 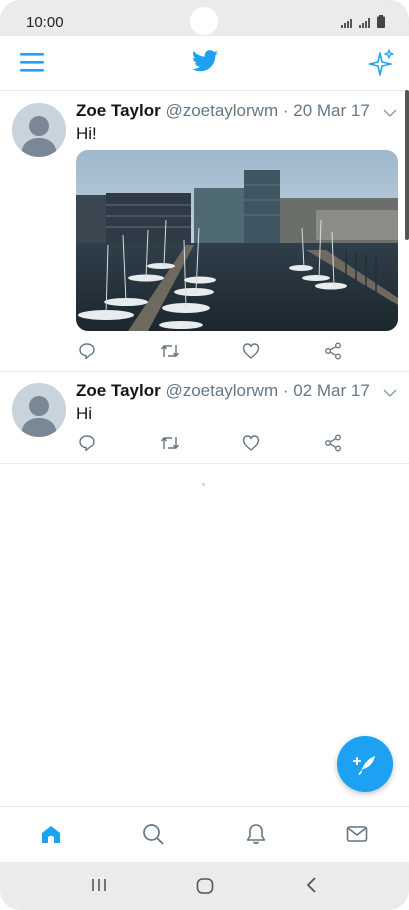 What do you see at coordinates (204, 834) in the screenshot?
I see `bottom-navigation` at bounding box center [204, 834].